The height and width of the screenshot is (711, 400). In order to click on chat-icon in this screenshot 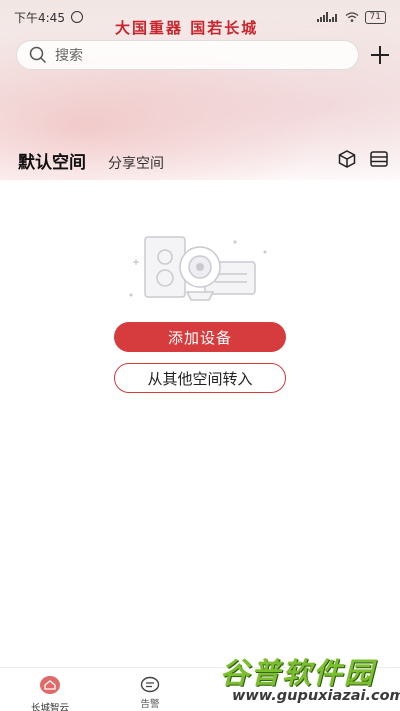, I will do `click(150, 684)`.